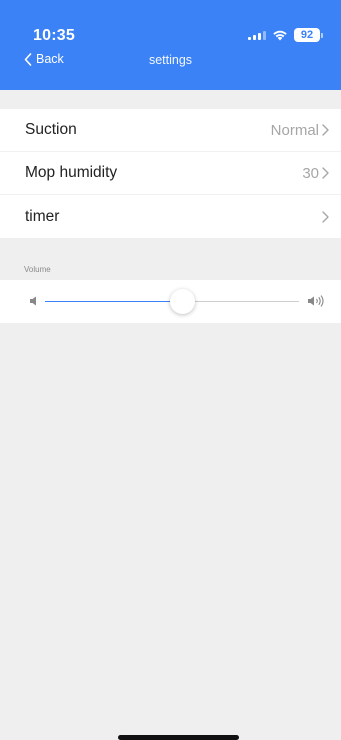  Describe the element at coordinates (54, 35) in the screenshot. I see `status-time: 10:35` at that location.